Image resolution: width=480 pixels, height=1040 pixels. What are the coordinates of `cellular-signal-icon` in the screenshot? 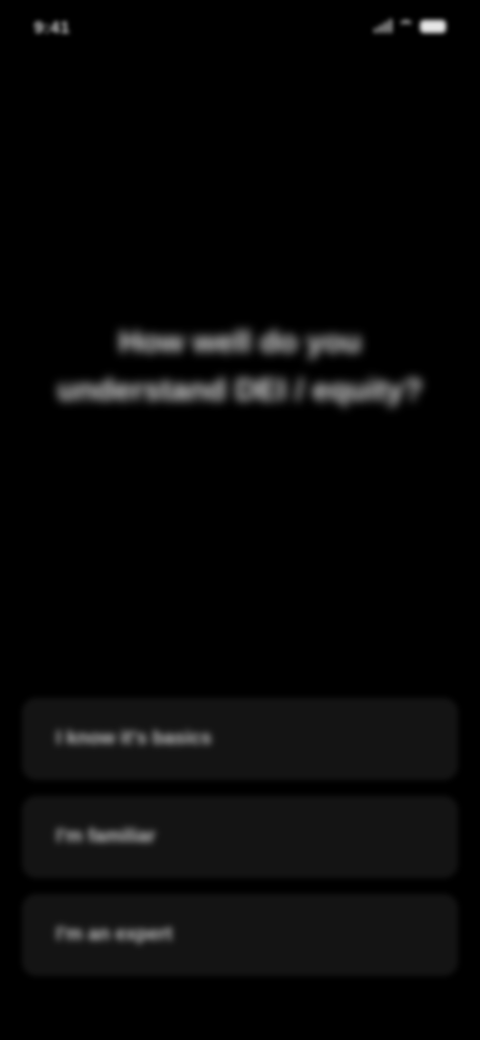 It's located at (383, 26).